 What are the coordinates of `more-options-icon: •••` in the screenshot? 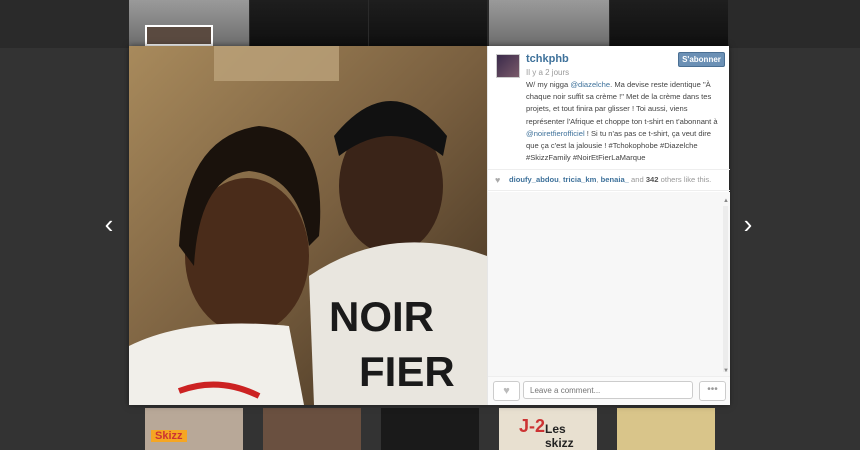 It's located at (712, 389).